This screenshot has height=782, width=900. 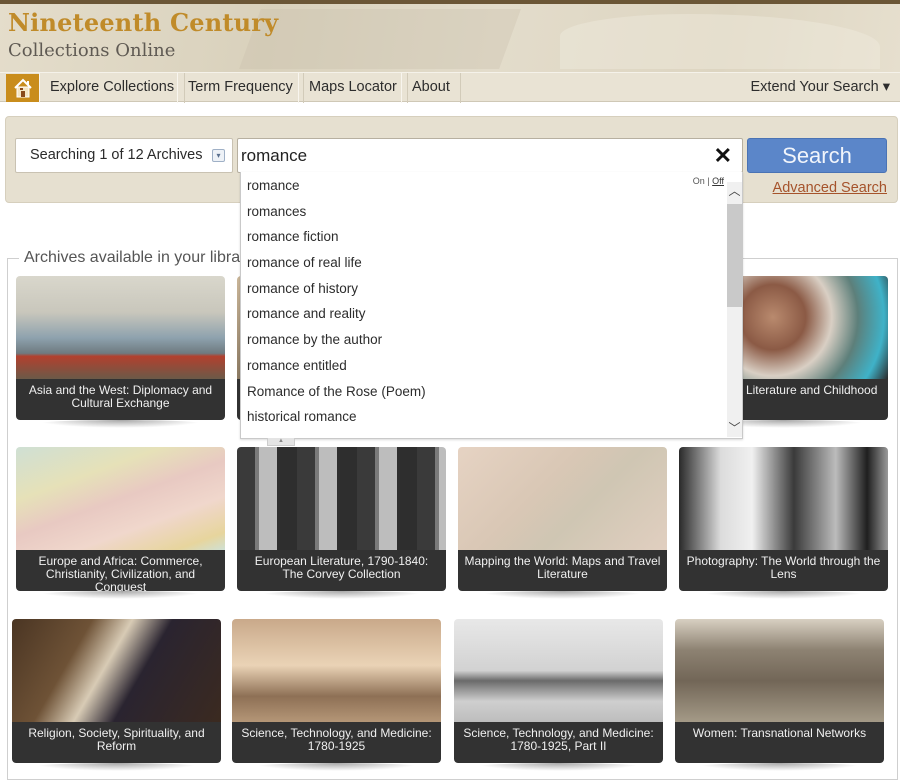 I want to click on site-header: Nineteenth Century Collections Online, so click(x=450, y=38).